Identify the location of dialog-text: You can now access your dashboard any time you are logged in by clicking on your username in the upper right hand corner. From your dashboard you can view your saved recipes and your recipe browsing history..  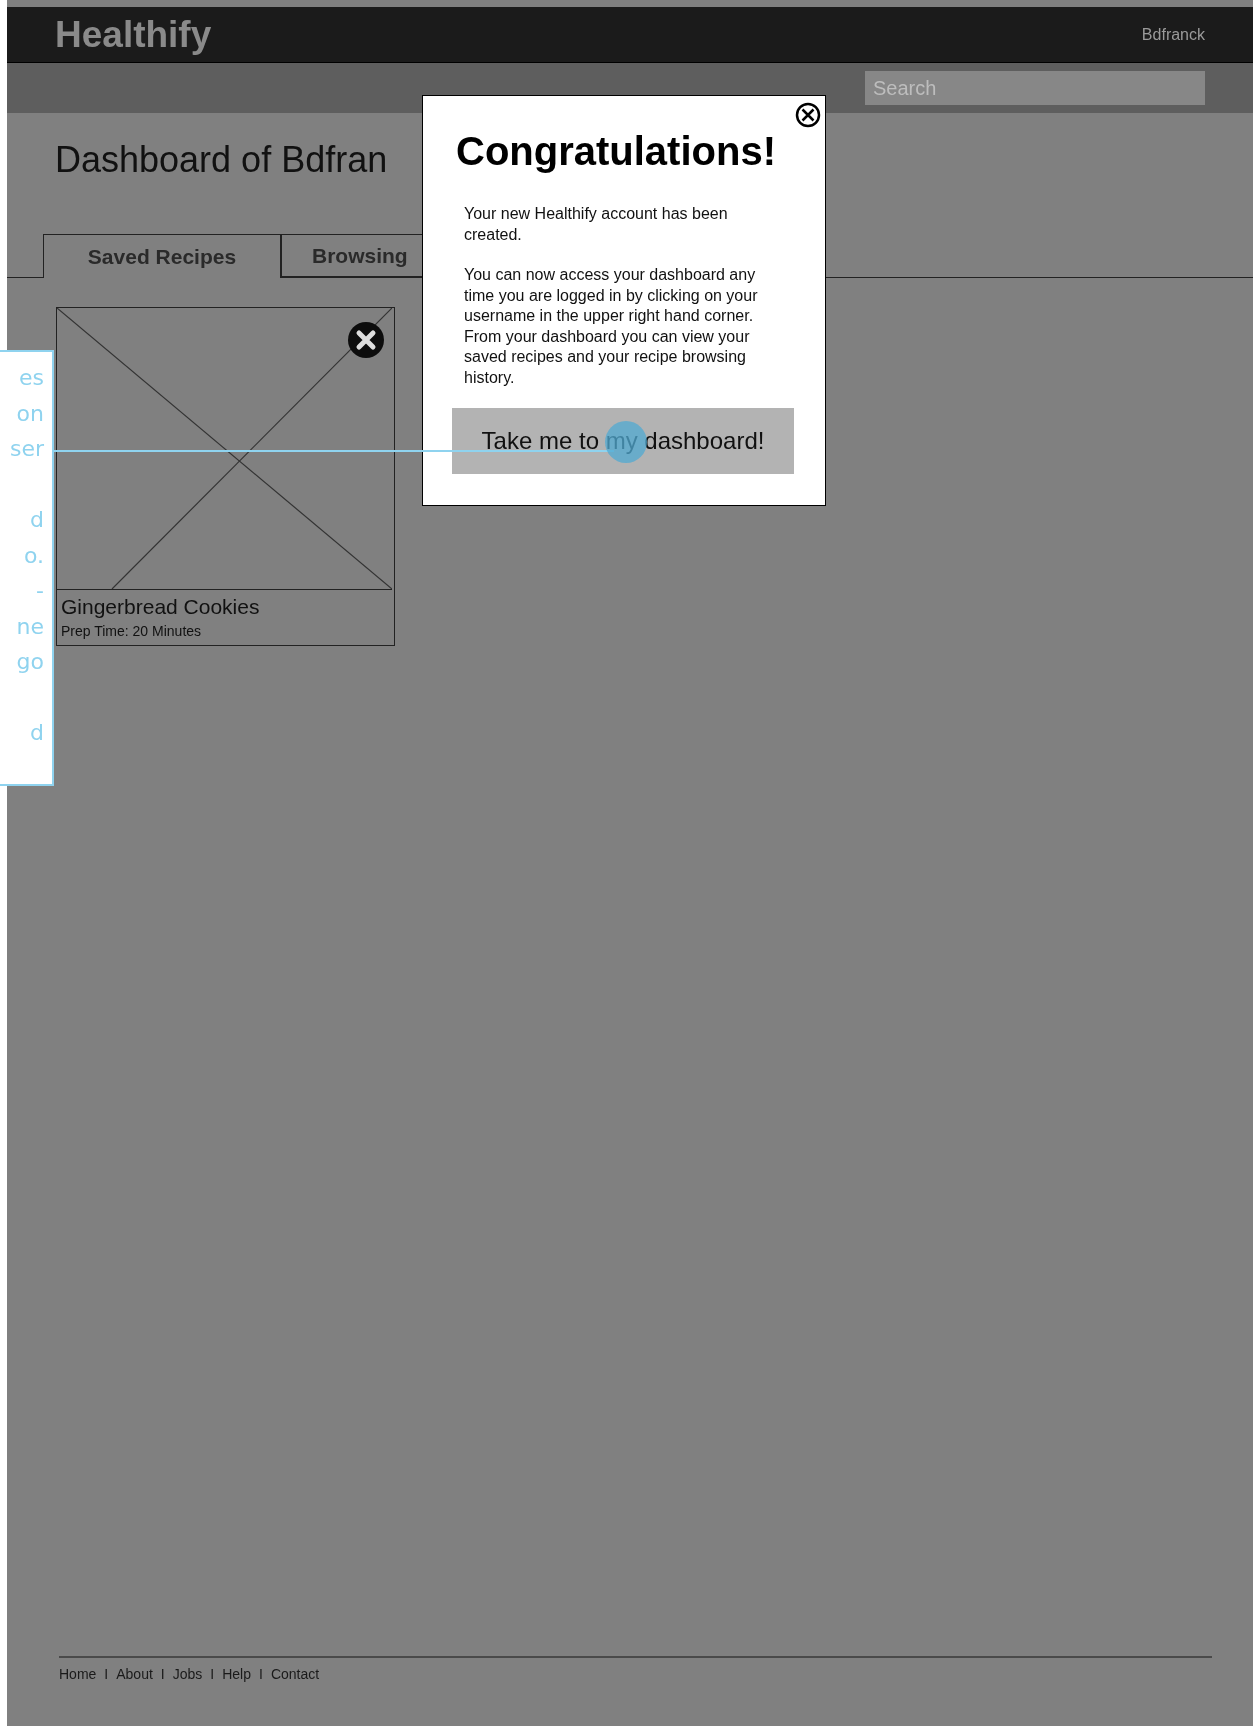
(611, 326).